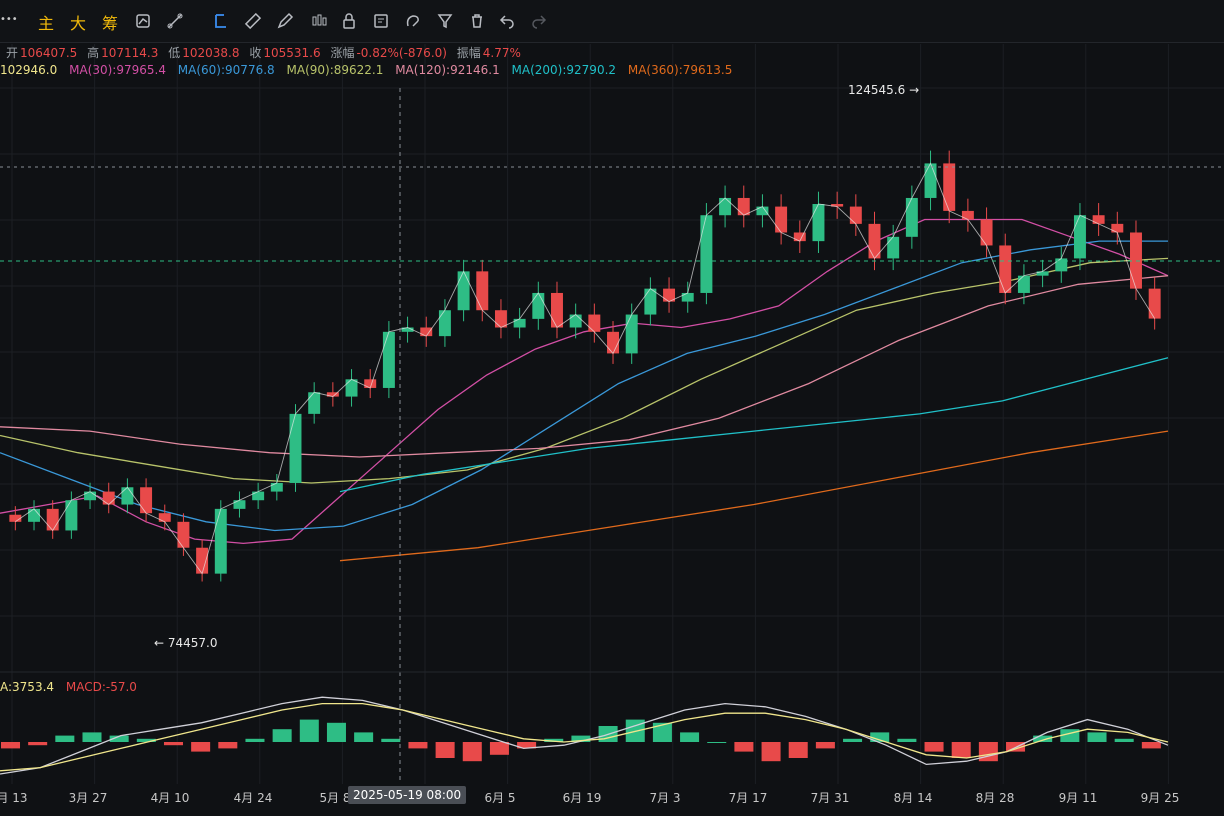 The image size is (1224, 816). I want to click on draw-line-icon, so click(175, 21).